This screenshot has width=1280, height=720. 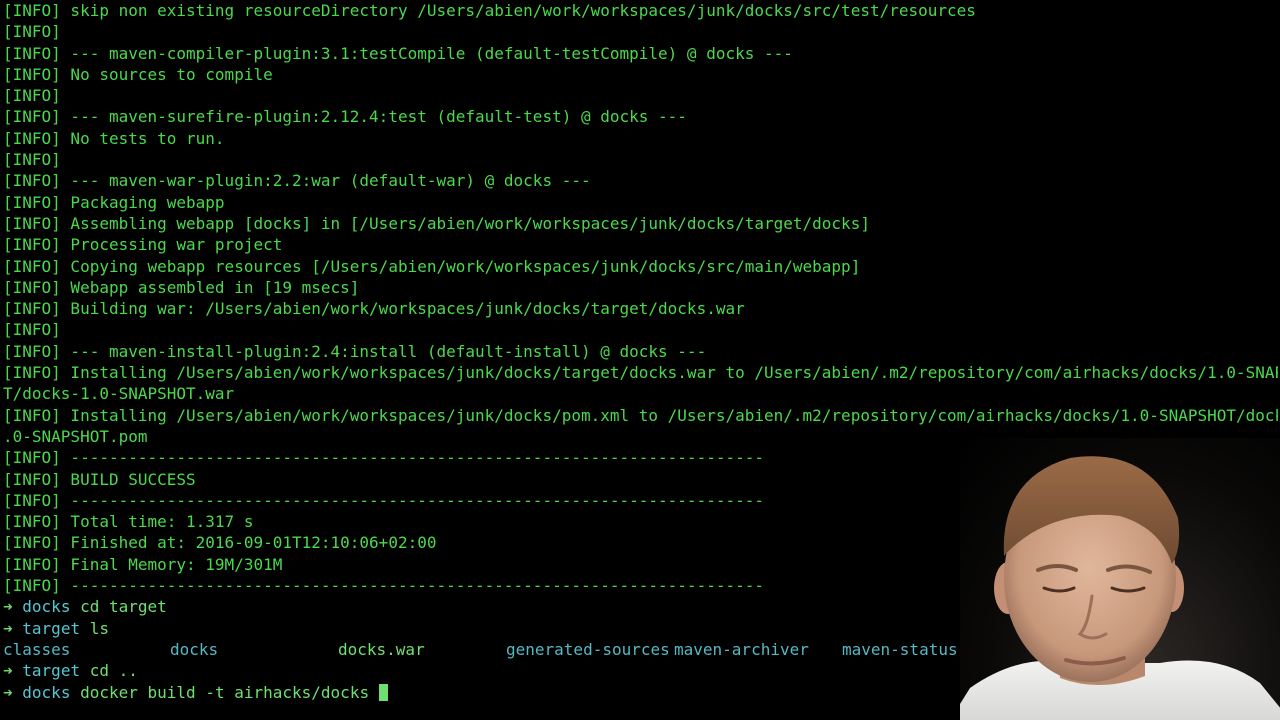 What do you see at coordinates (194, 649) in the screenshot?
I see `ls-entry-dir: docks` at bounding box center [194, 649].